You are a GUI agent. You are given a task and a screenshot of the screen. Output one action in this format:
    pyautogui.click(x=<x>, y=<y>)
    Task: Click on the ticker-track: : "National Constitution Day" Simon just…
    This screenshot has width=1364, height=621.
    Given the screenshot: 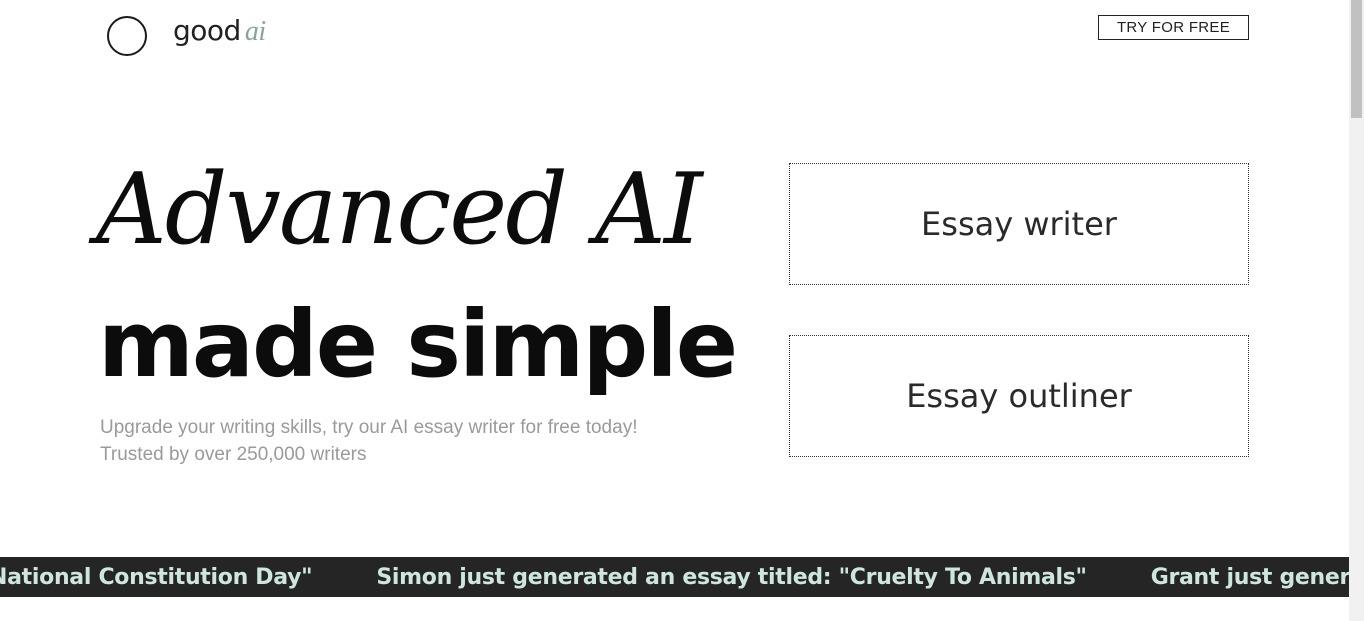 What is the action you would take?
    pyautogui.click(x=674, y=577)
    